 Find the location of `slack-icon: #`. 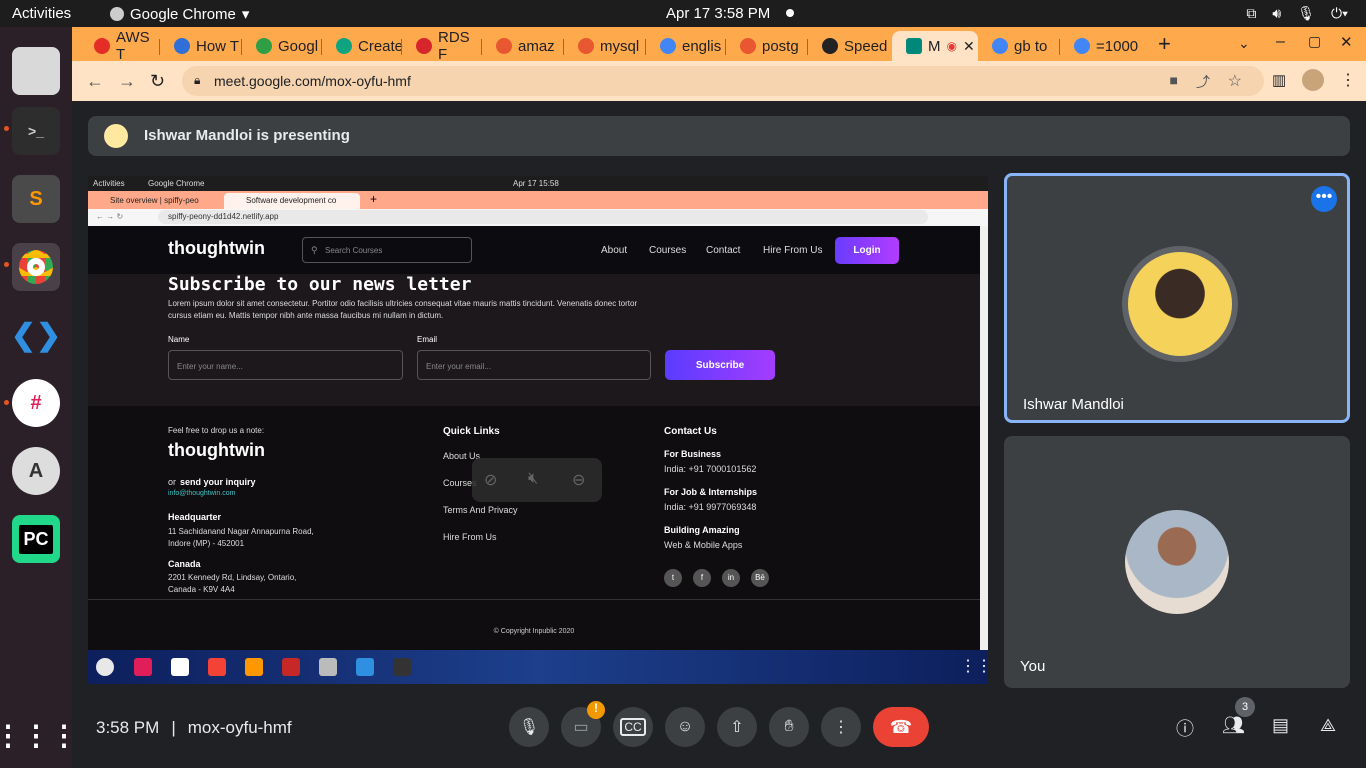

slack-icon: # is located at coordinates (36, 403).